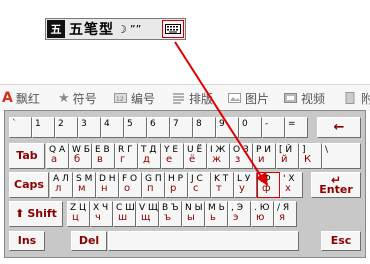 The height and width of the screenshot is (264, 370). Describe the element at coordinates (127, 188) in the screenshot. I see `key-cyrillic: о` at that location.